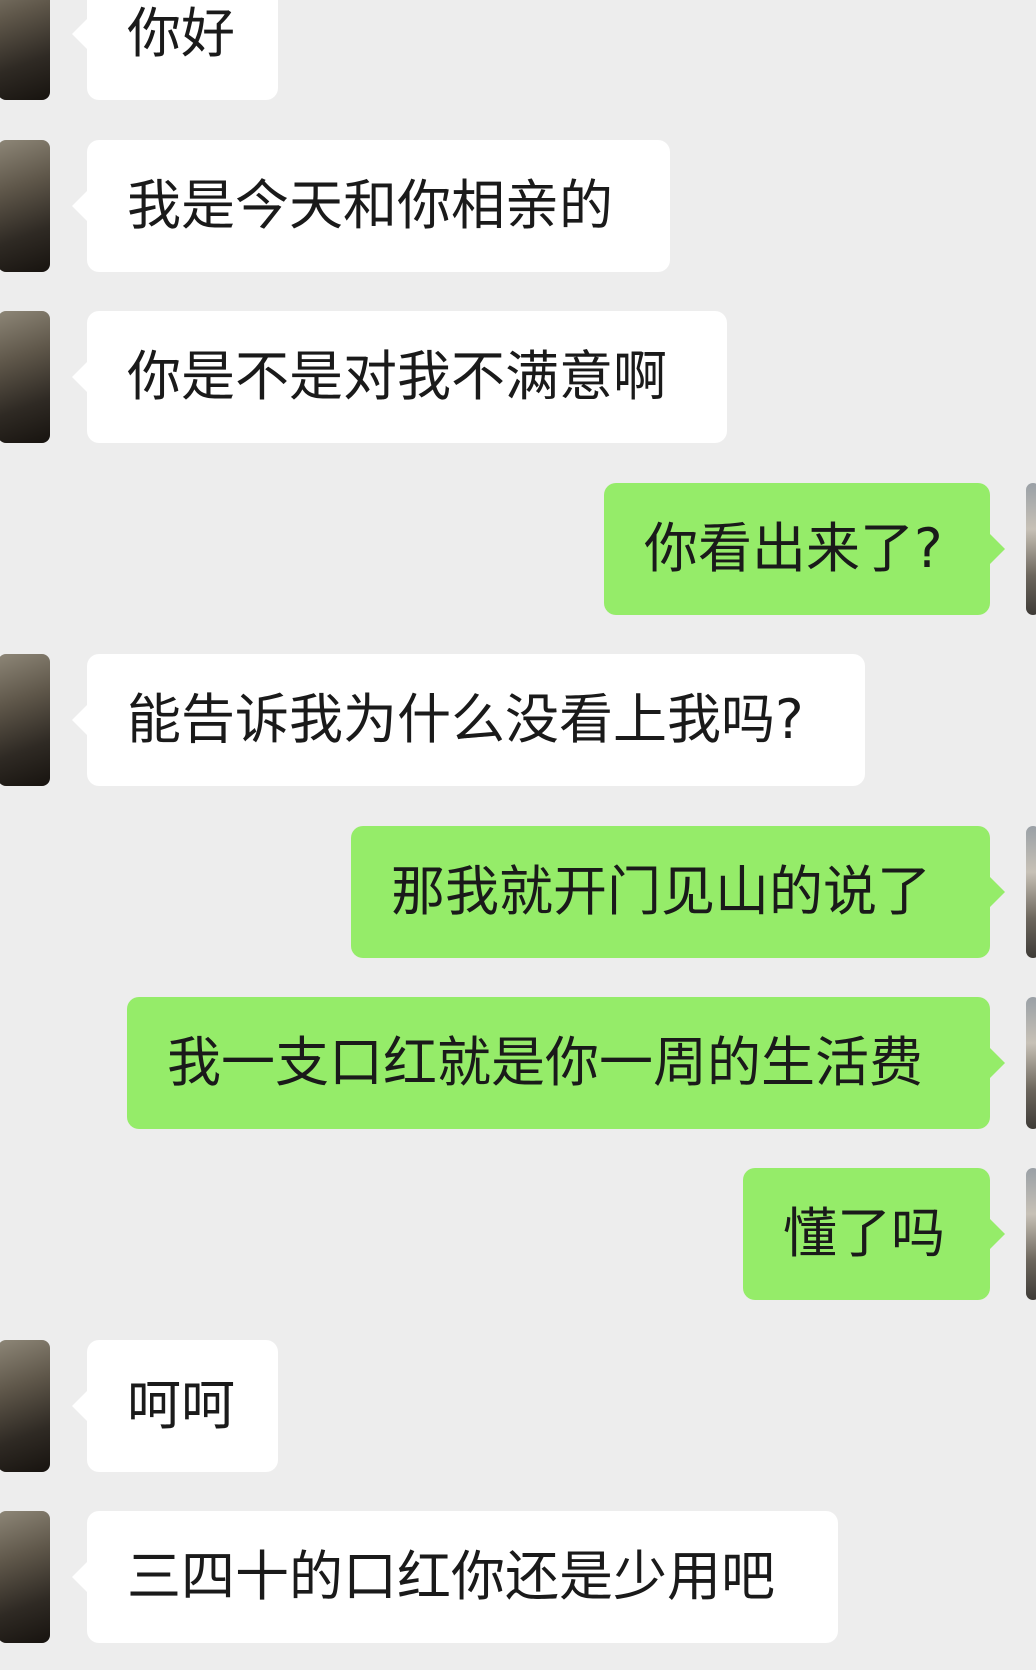 Image resolution: width=1036 pixels, height=1670 pixels. I want to click on outgoing-message-row: 那我就开门见山的说了, so click(518, 892).